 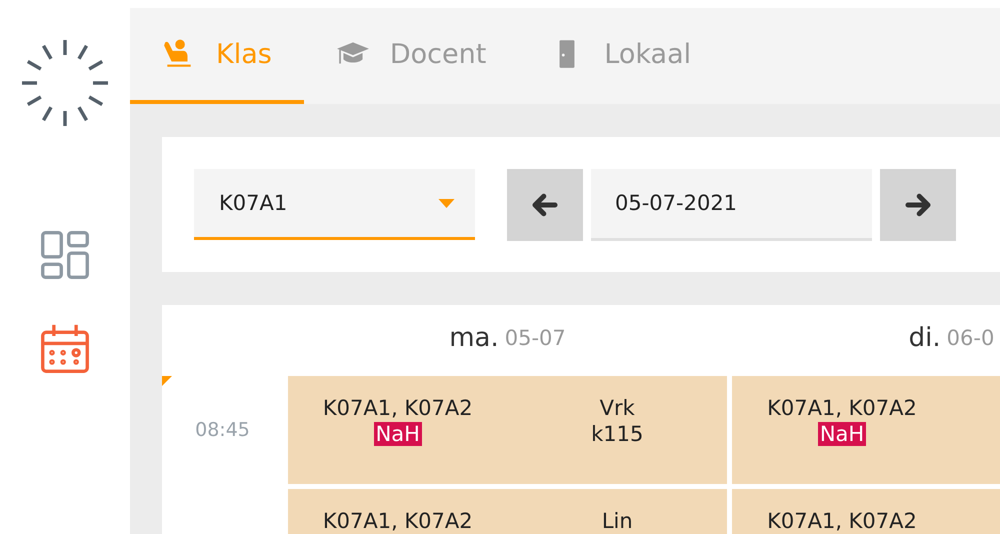 What do you see at coordinates (474, 338) in the screenshot?
I see `day-name: ma.` at bounding box center [474, 338].